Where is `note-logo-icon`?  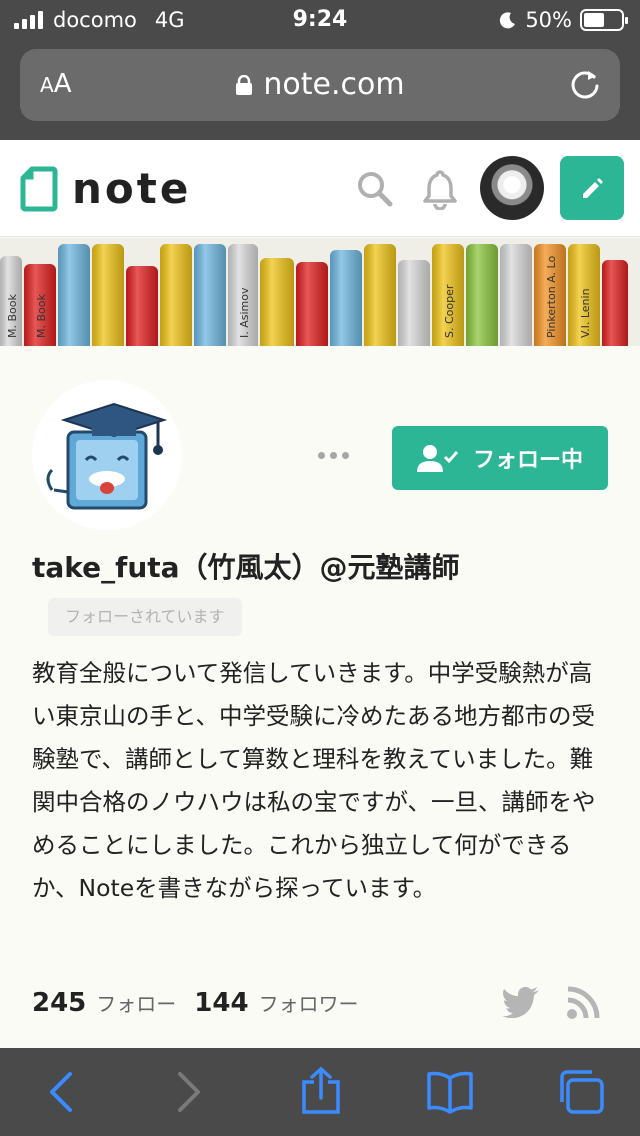
note-logo-icon is located at coordinates (39, 188).